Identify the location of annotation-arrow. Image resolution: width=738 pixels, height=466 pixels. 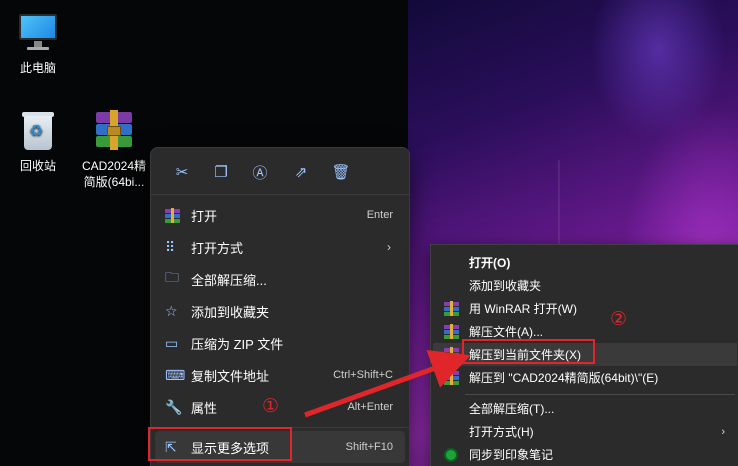
(387, 383).